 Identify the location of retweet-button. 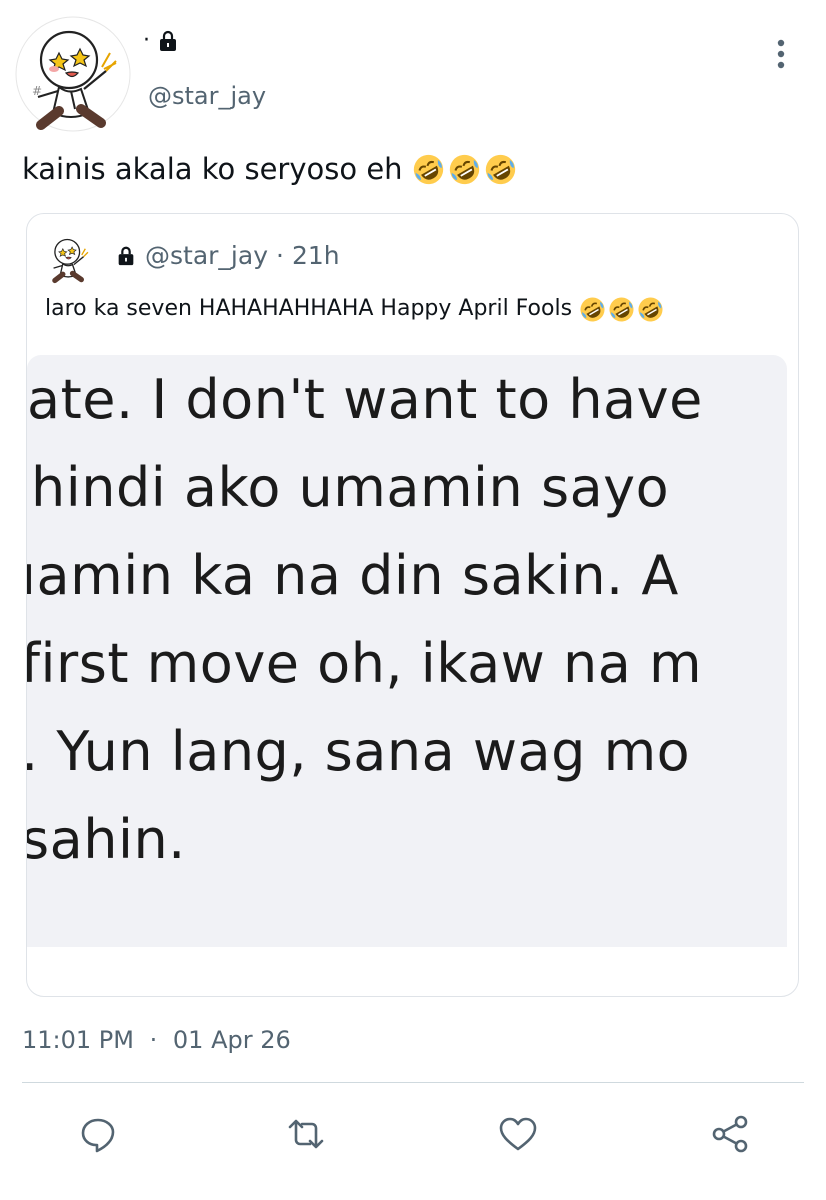
(306, 1134).